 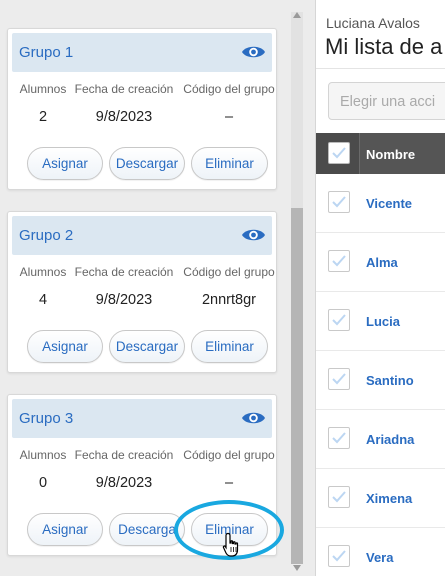 What do you see at coordinates (46, 418) in the screenshot?
I see `group-title: Grupo 3` at bounding box center [46, 418].